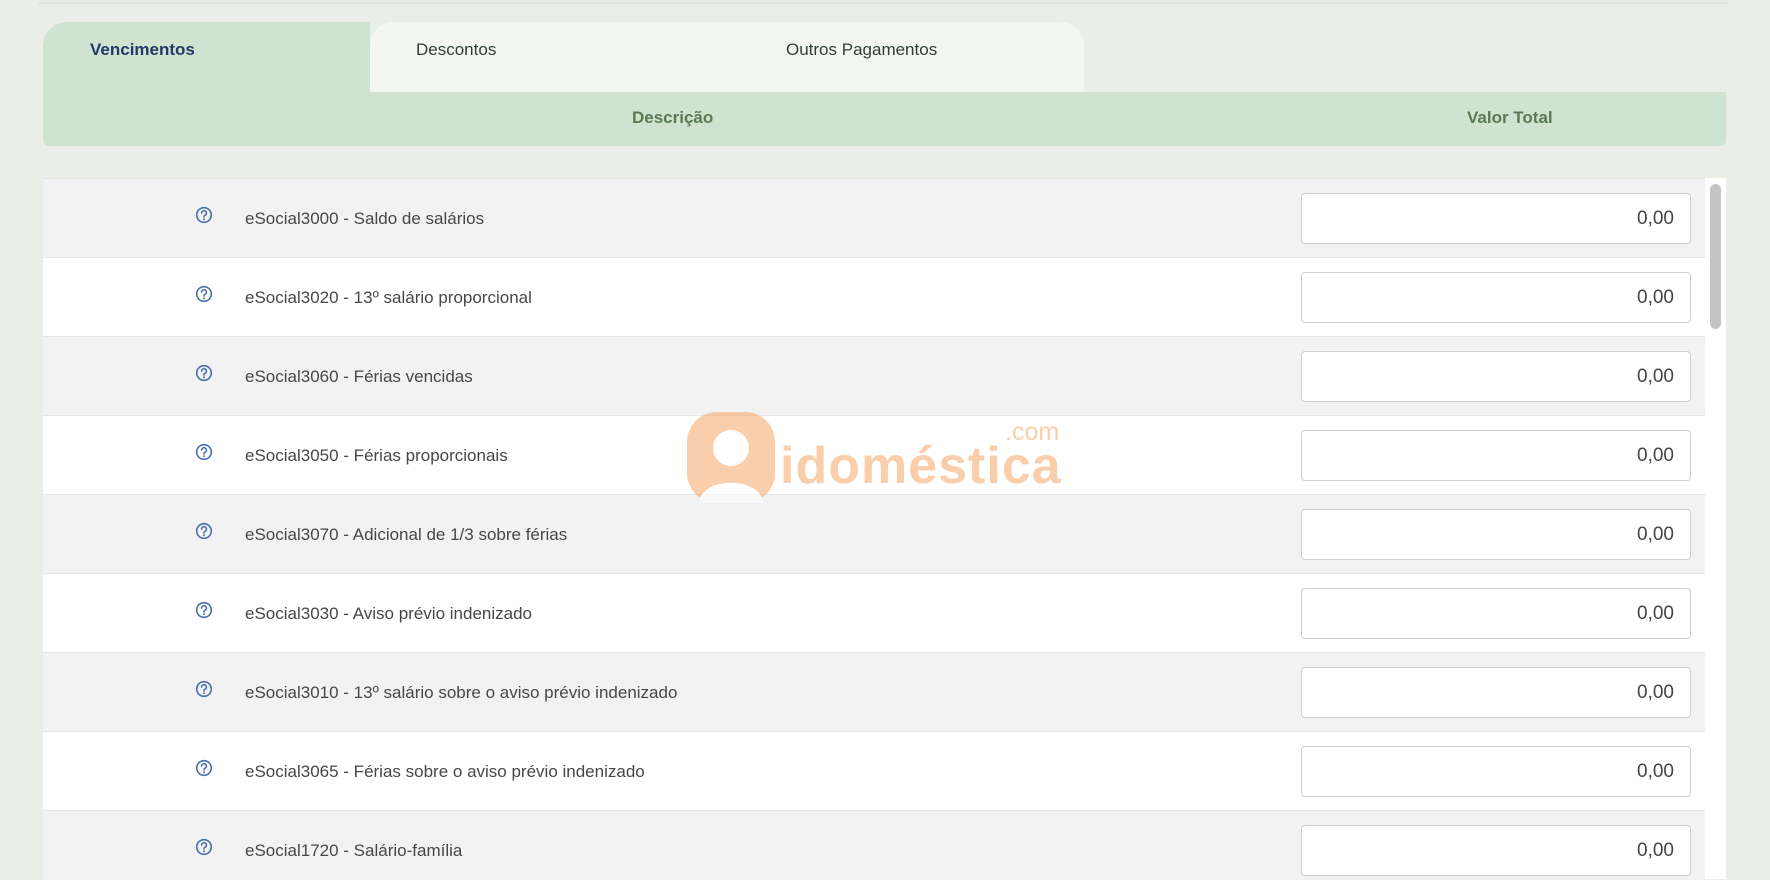 The height and width of the screenshot is (880, 1770). I want to click on table-row: eSocial3060 - Férias vencidas, so click(874, 376).